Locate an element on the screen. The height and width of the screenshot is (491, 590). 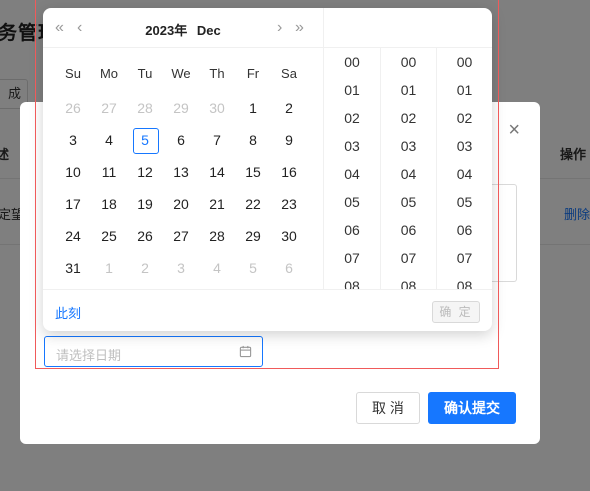
submit-button: 确认提交 is located at coordinates (472, 408).